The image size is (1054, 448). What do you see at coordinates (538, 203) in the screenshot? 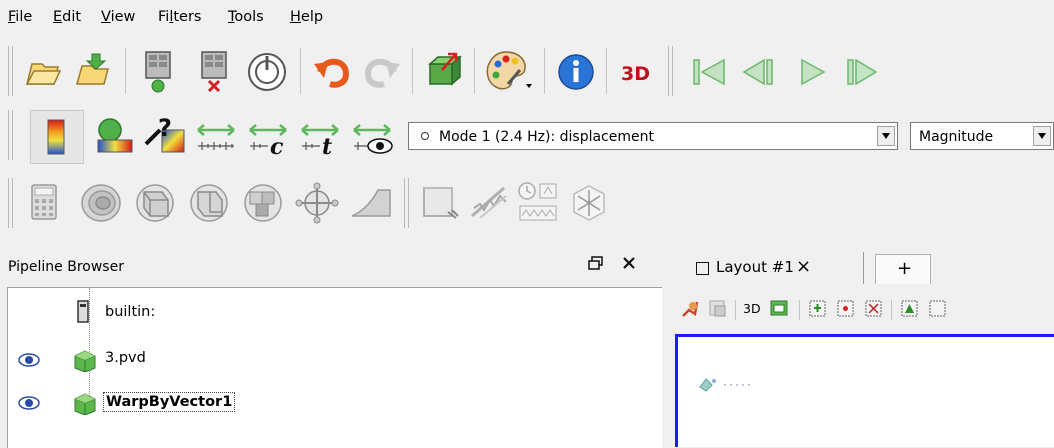
I see `group-datasets-icon` at bounding box center [538, 203].